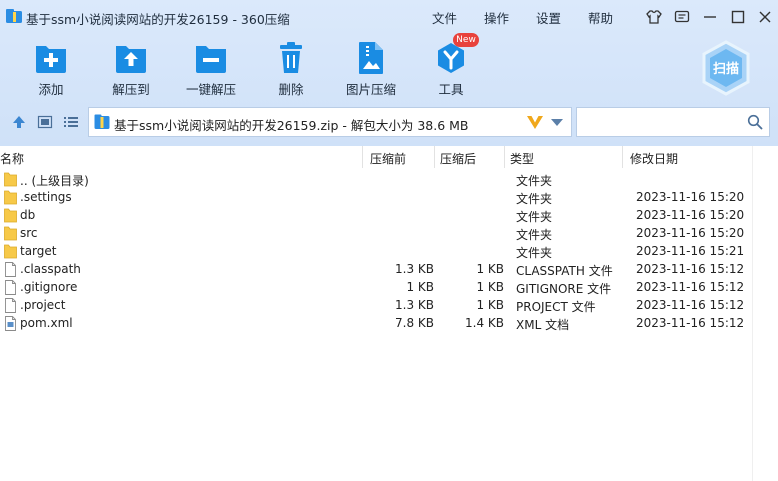 The width and height of the screenshot is (778, 481). Describe the element at coordinates (765, 17) in the screenshot. I see `close-icon` at that location.